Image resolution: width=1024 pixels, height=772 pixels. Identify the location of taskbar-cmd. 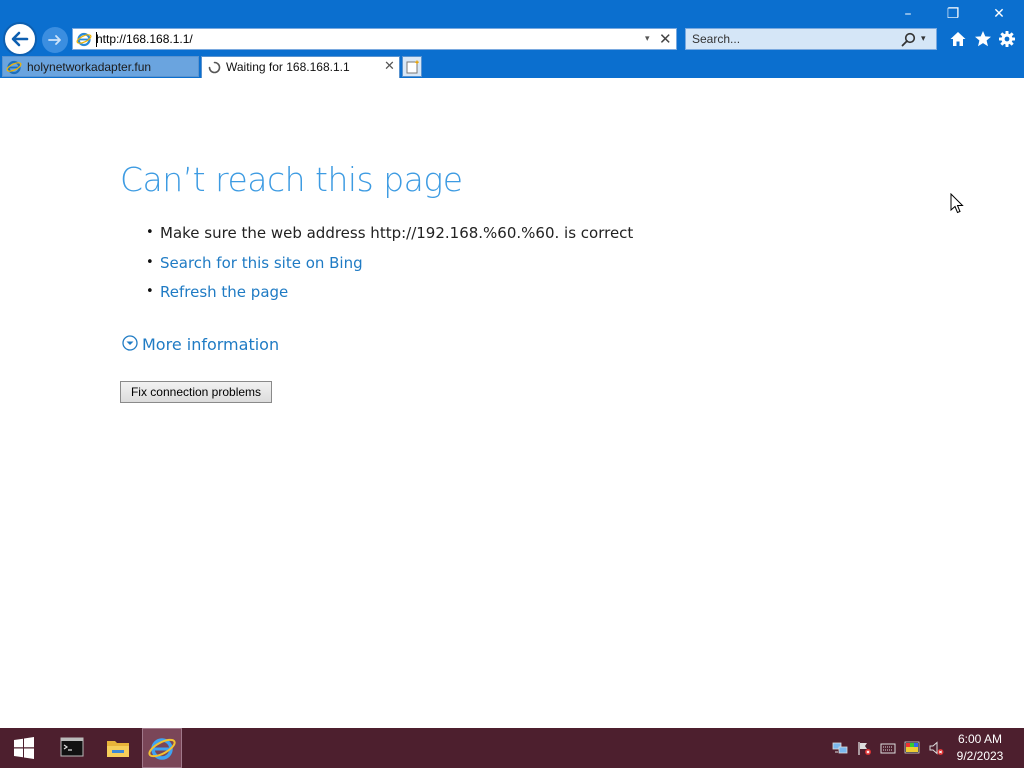
(72, 748).